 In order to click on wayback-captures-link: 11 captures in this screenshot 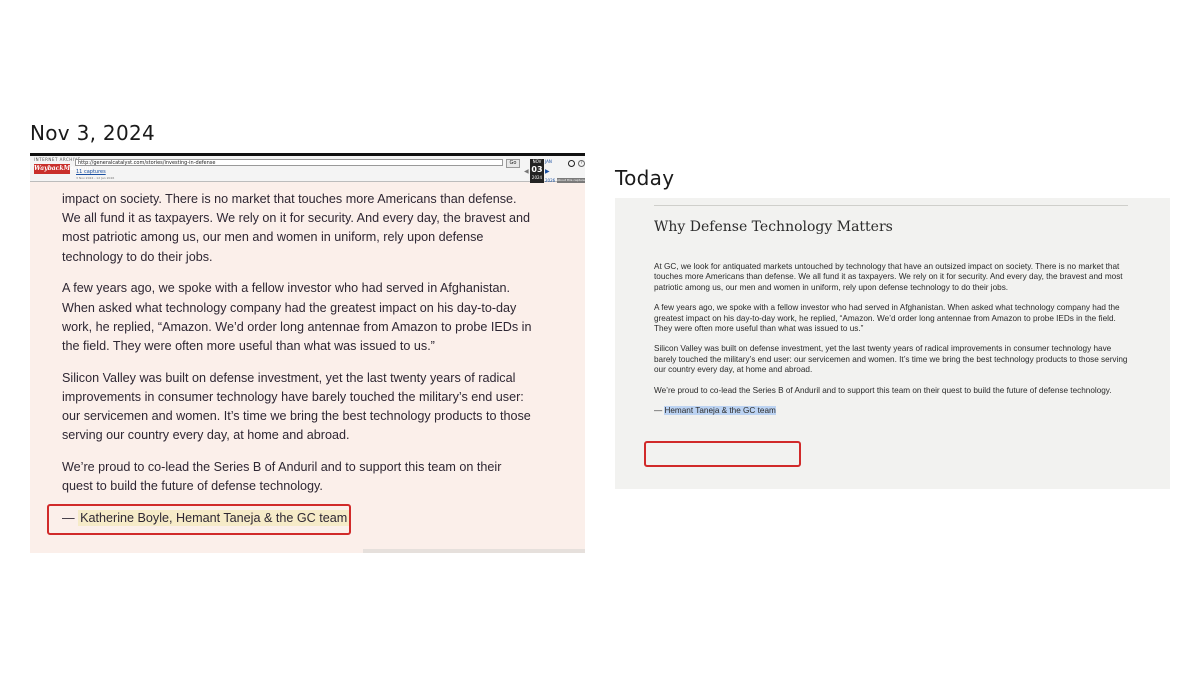, I will do `click(91, 172)`.